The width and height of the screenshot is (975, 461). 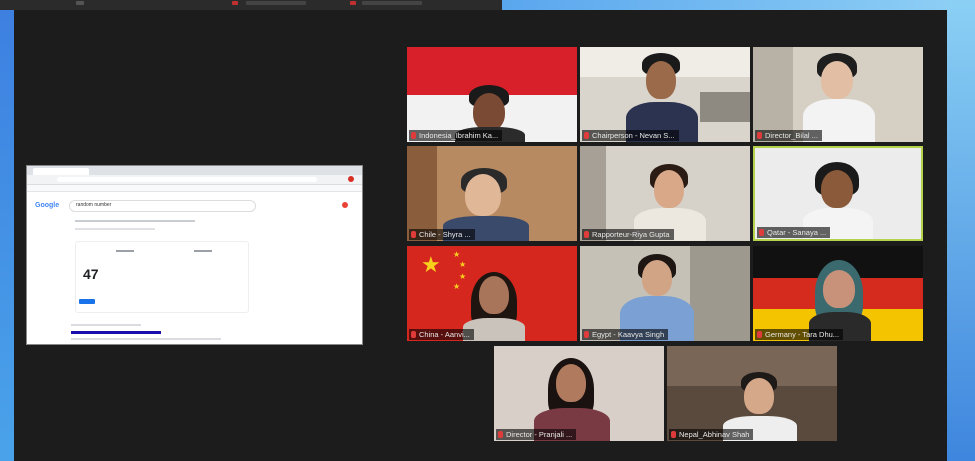 I want to click on room-shelf, so click(x=720, y=293).